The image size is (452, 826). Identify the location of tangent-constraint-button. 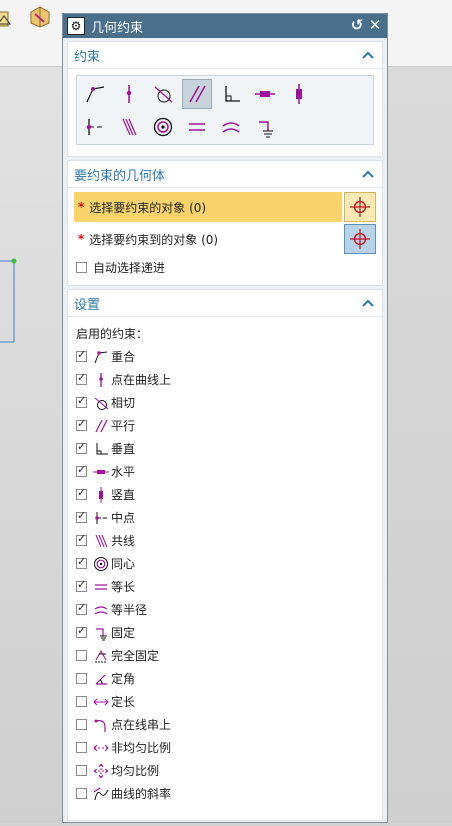
(163, 94).